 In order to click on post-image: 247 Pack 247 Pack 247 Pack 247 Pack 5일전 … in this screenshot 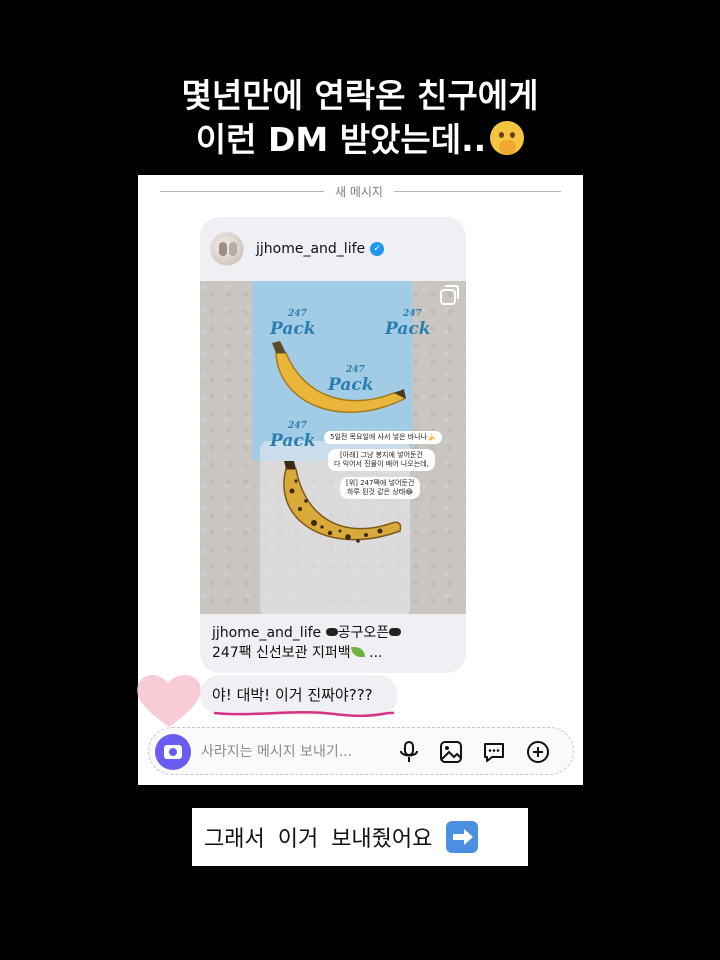, I will do `click(333, 447)`.